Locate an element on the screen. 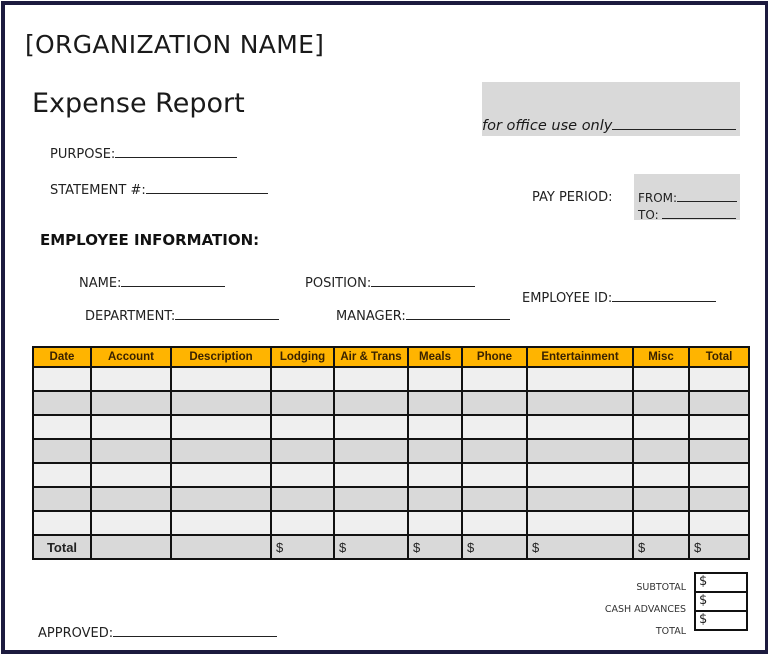 The image size is (768, 654). employee-name-field: NAME: is located at coordinates (152, 282).